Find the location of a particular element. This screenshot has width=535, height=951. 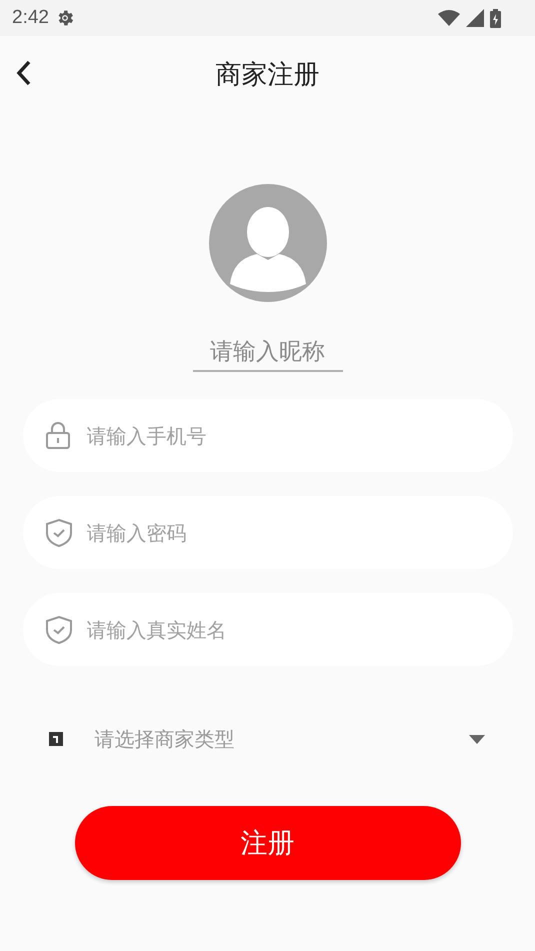

signal-icon is located at coordinates (475, 18).